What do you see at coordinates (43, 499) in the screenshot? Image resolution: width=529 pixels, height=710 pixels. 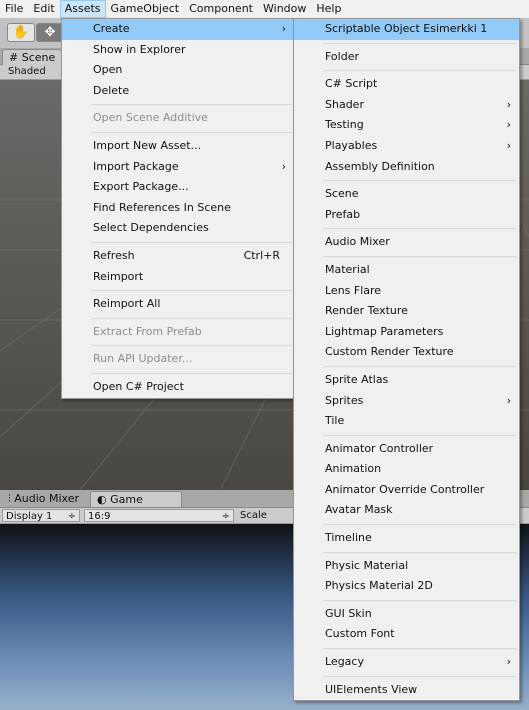 I see `tab-audio-mixer: ⫶ Audio Mixer` at bounding box center [43, 499].